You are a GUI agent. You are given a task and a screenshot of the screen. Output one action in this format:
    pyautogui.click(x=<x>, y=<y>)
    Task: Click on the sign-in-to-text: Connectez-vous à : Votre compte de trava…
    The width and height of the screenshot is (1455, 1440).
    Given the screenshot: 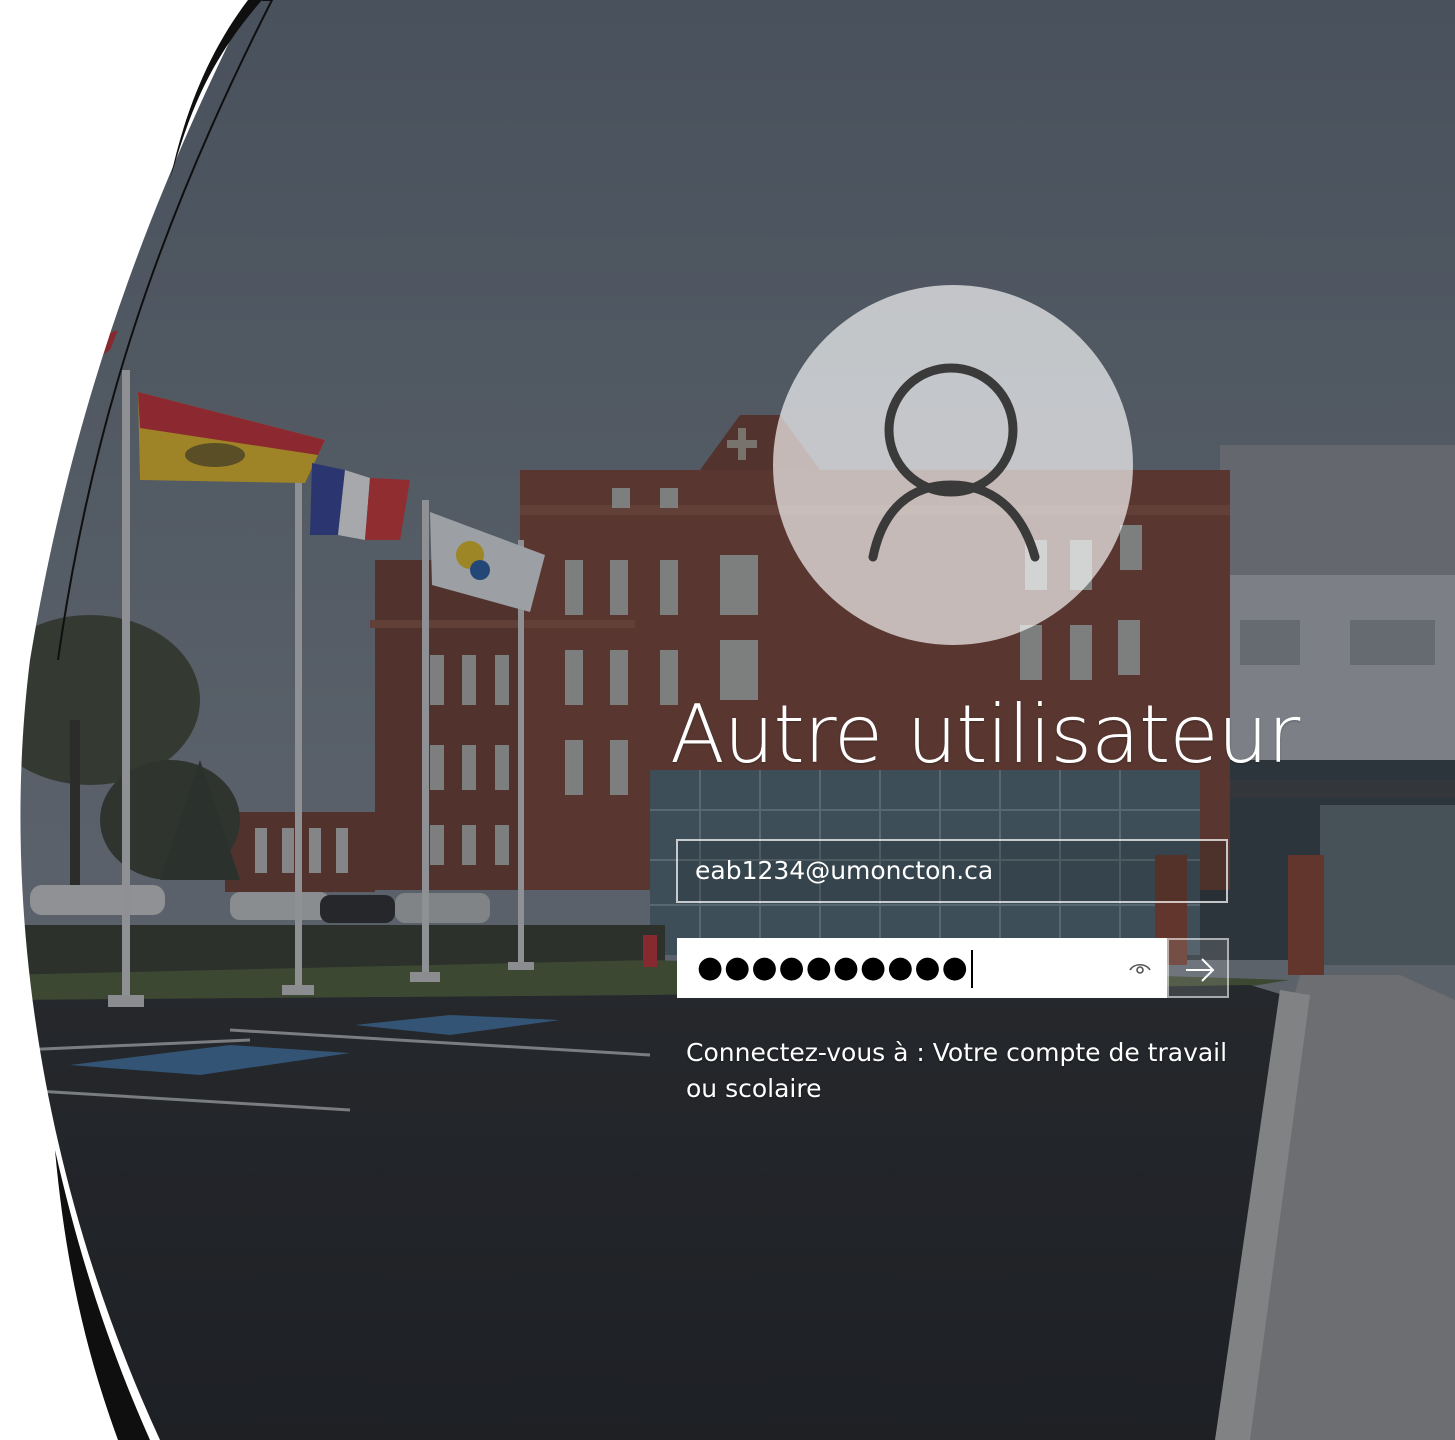 What is the action you would take?
    pyautogui.click(x=957, y=1070)
    